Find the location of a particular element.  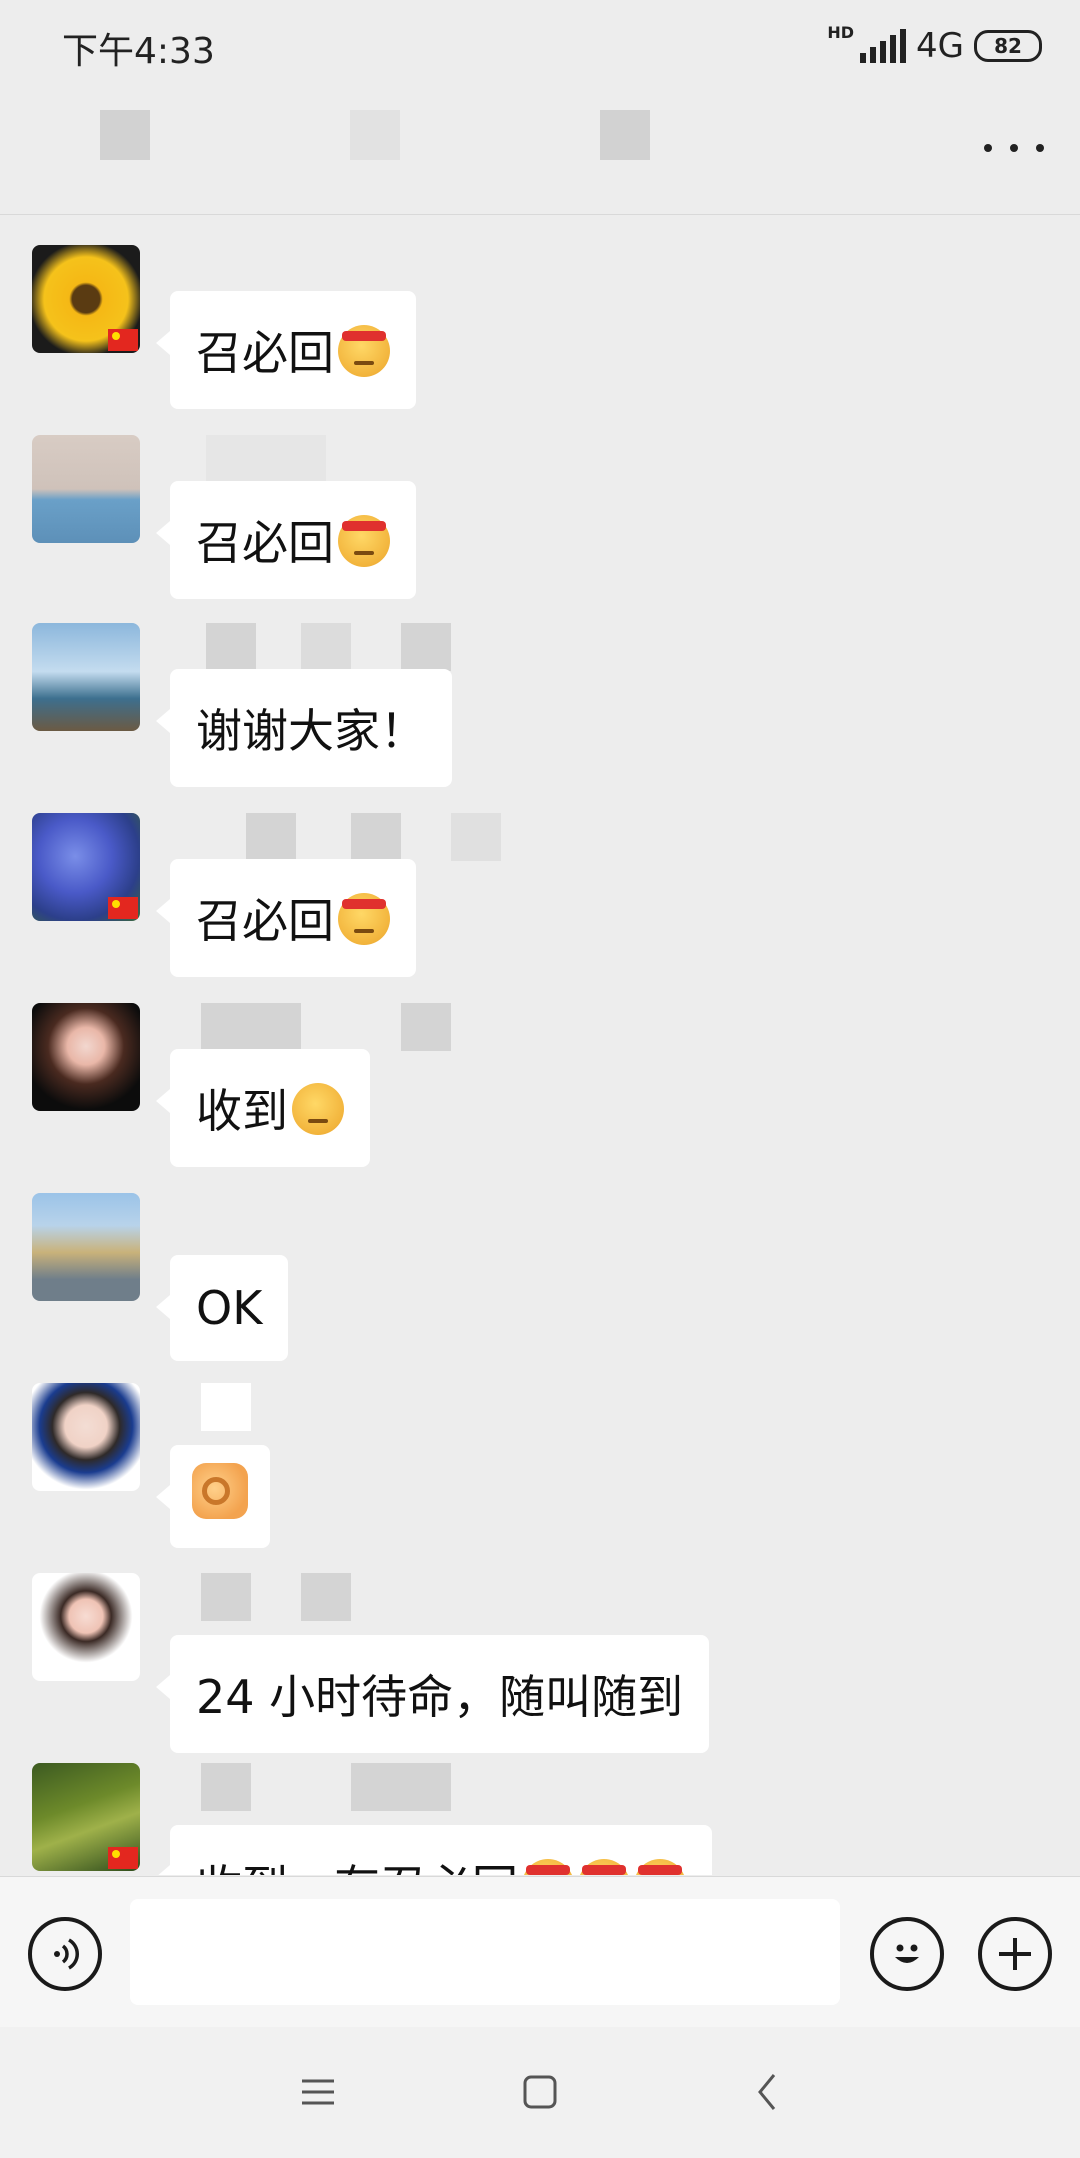

message-text: 收到，有召必回 is located at coordinates (357, 1867).